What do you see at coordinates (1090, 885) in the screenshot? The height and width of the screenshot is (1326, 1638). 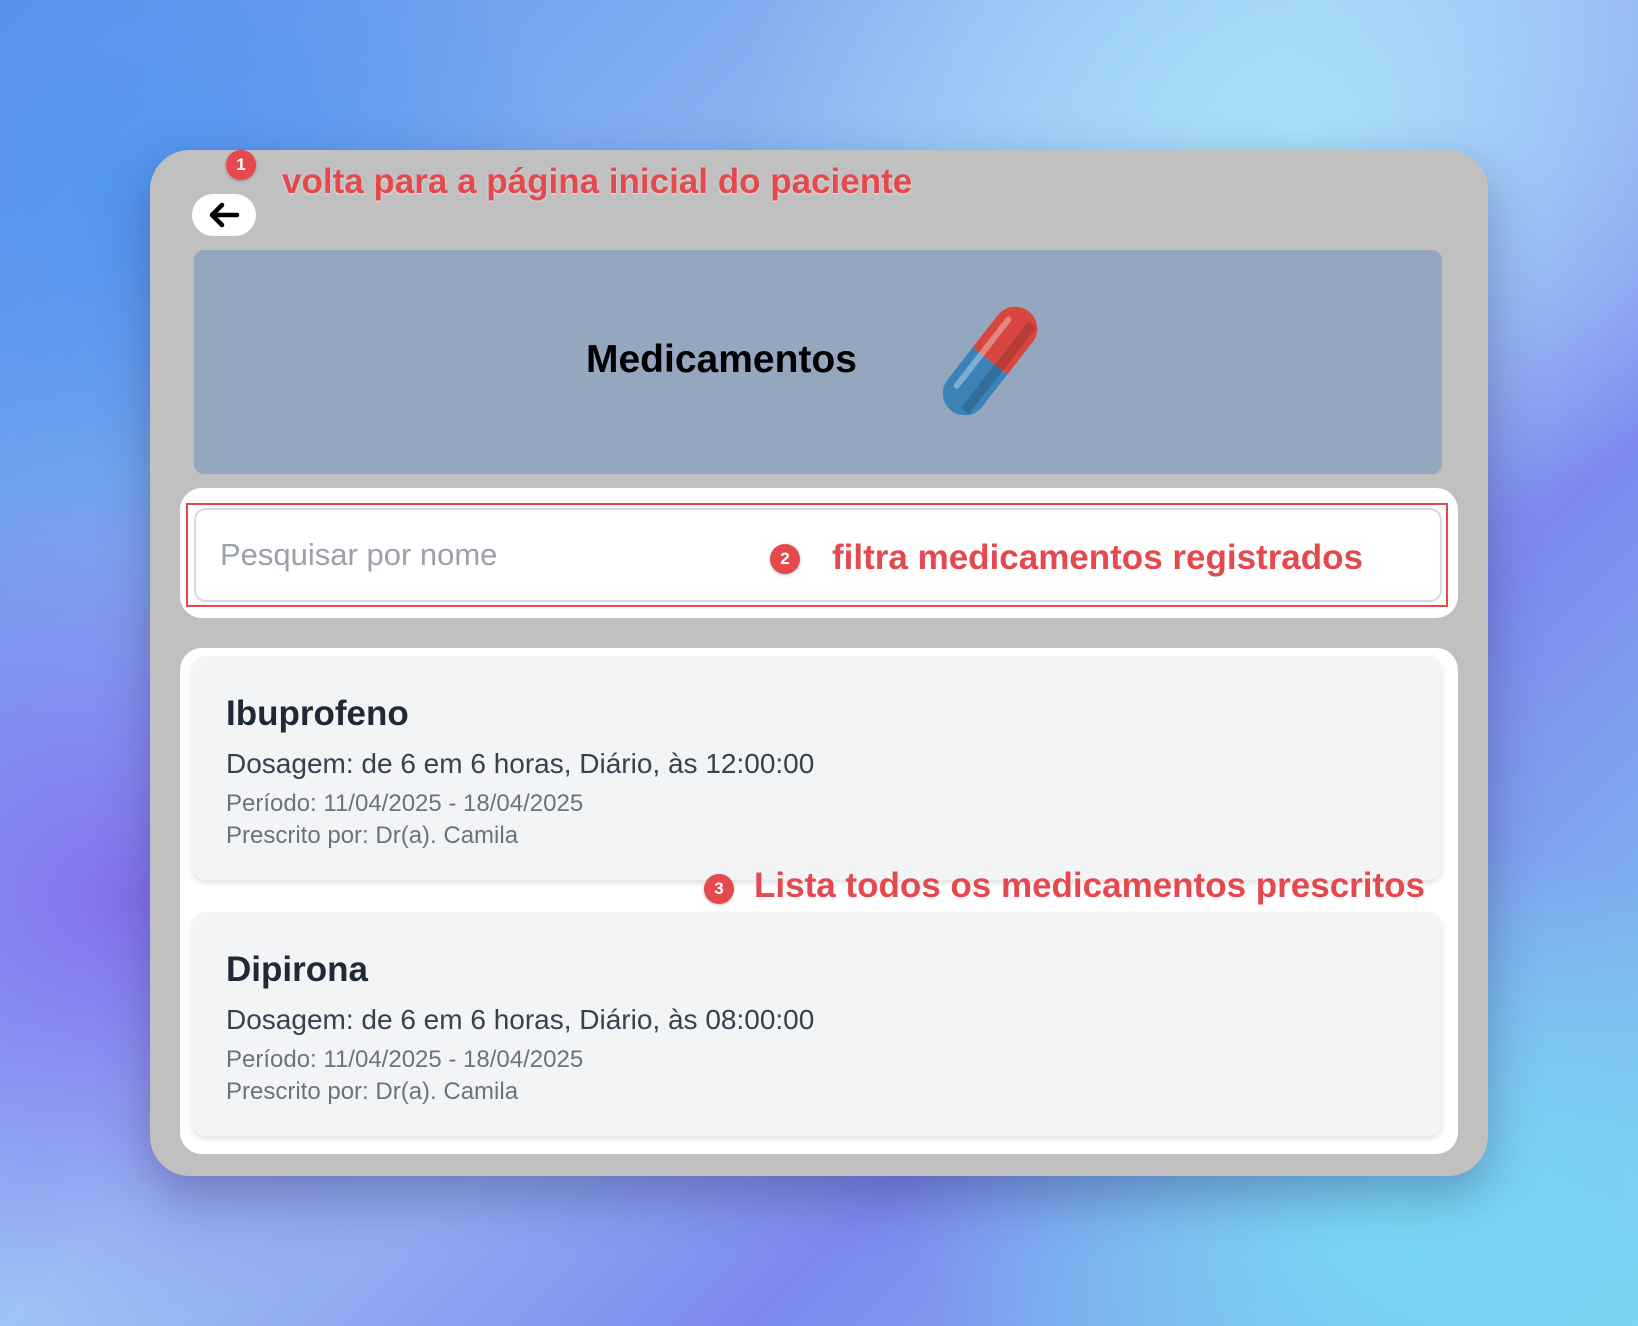 I see `annotation-text-3: Lista todos os medicamentos prescritos` at bounding box center [1090, 885].